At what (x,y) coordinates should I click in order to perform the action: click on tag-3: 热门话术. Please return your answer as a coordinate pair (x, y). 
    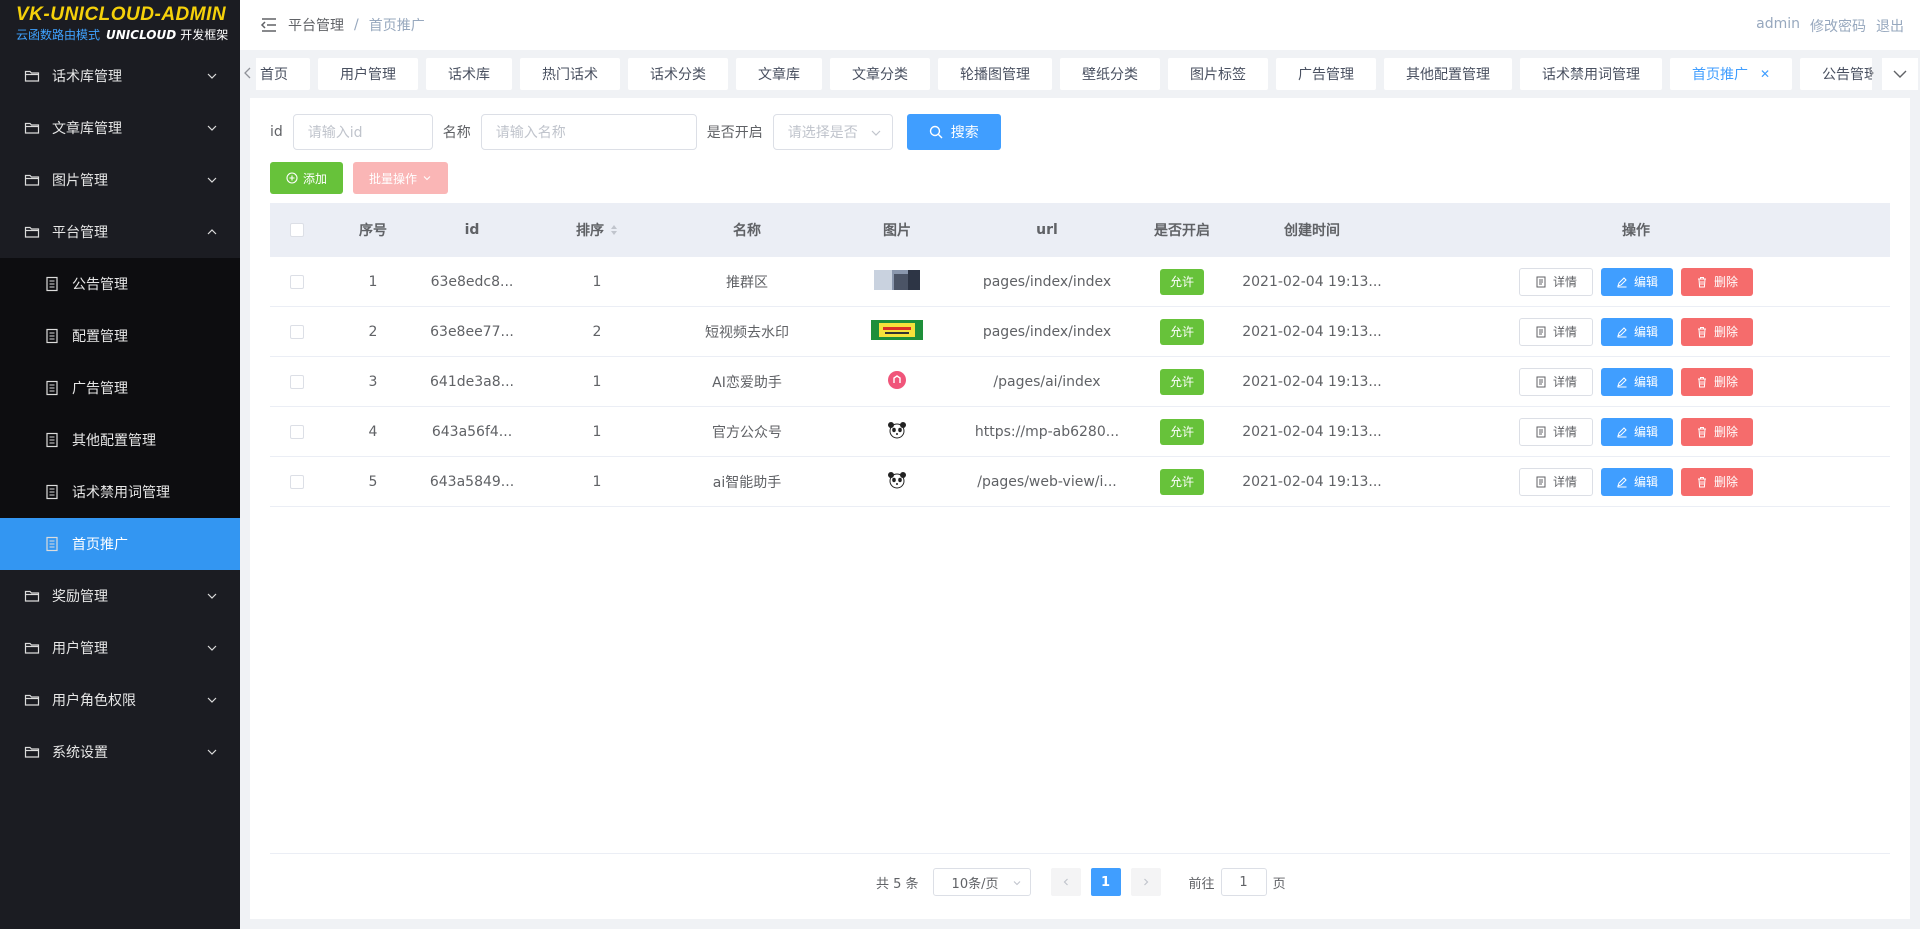
    Looking at the image, I should click on (570, 74).